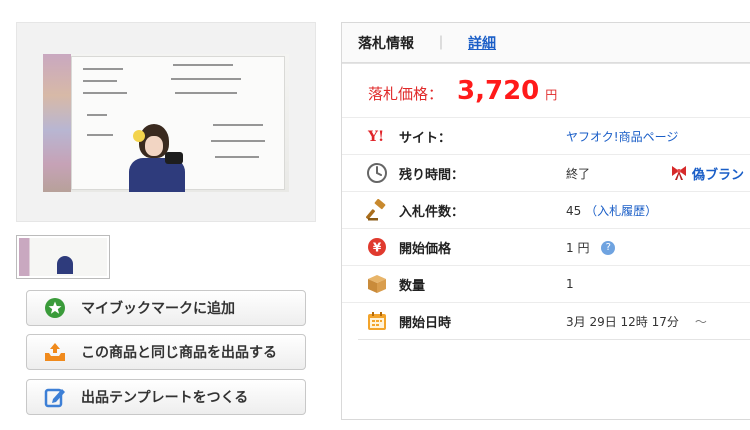 The height and width of the screenshot is (430, 750). What do you see at coordinates (578, 247) in the screenshot?
I see `start-price-value: 1 円` at bounding box center [578, 247].